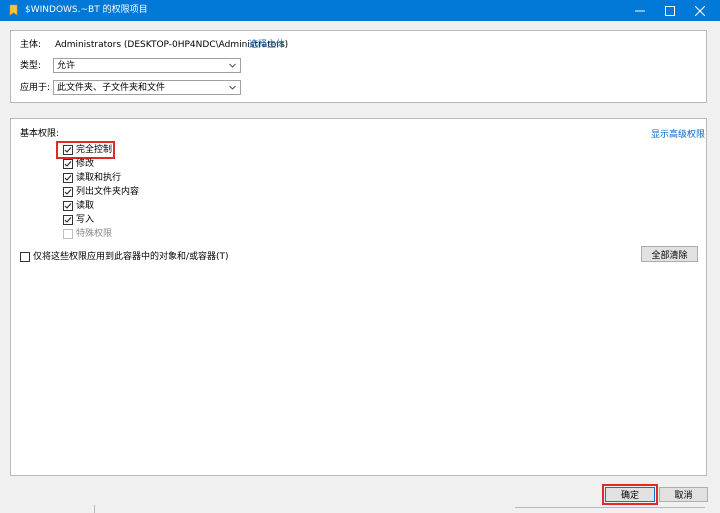 Image resolution: width=720 pixels, height=513 pixels. What do you see at coordinates (13, 10) in the screenshot?
I see `folder-icon` at bounding box center [13, 10].